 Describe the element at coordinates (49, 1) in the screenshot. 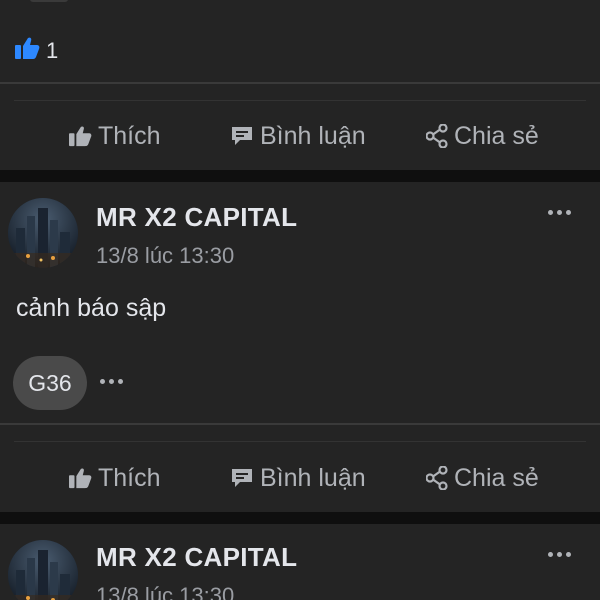

I see `previous-post-fragment` at that location.